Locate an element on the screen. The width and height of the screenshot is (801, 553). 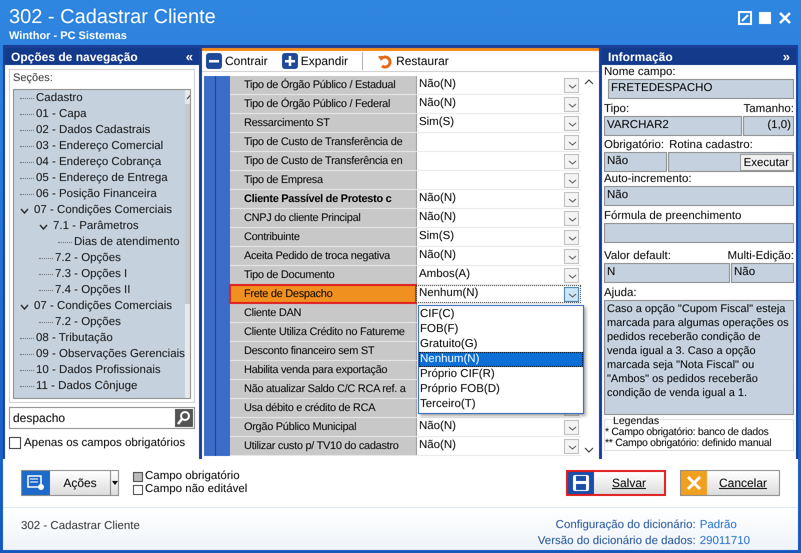
save-button: Salvar is located at coordinates (616, 483).